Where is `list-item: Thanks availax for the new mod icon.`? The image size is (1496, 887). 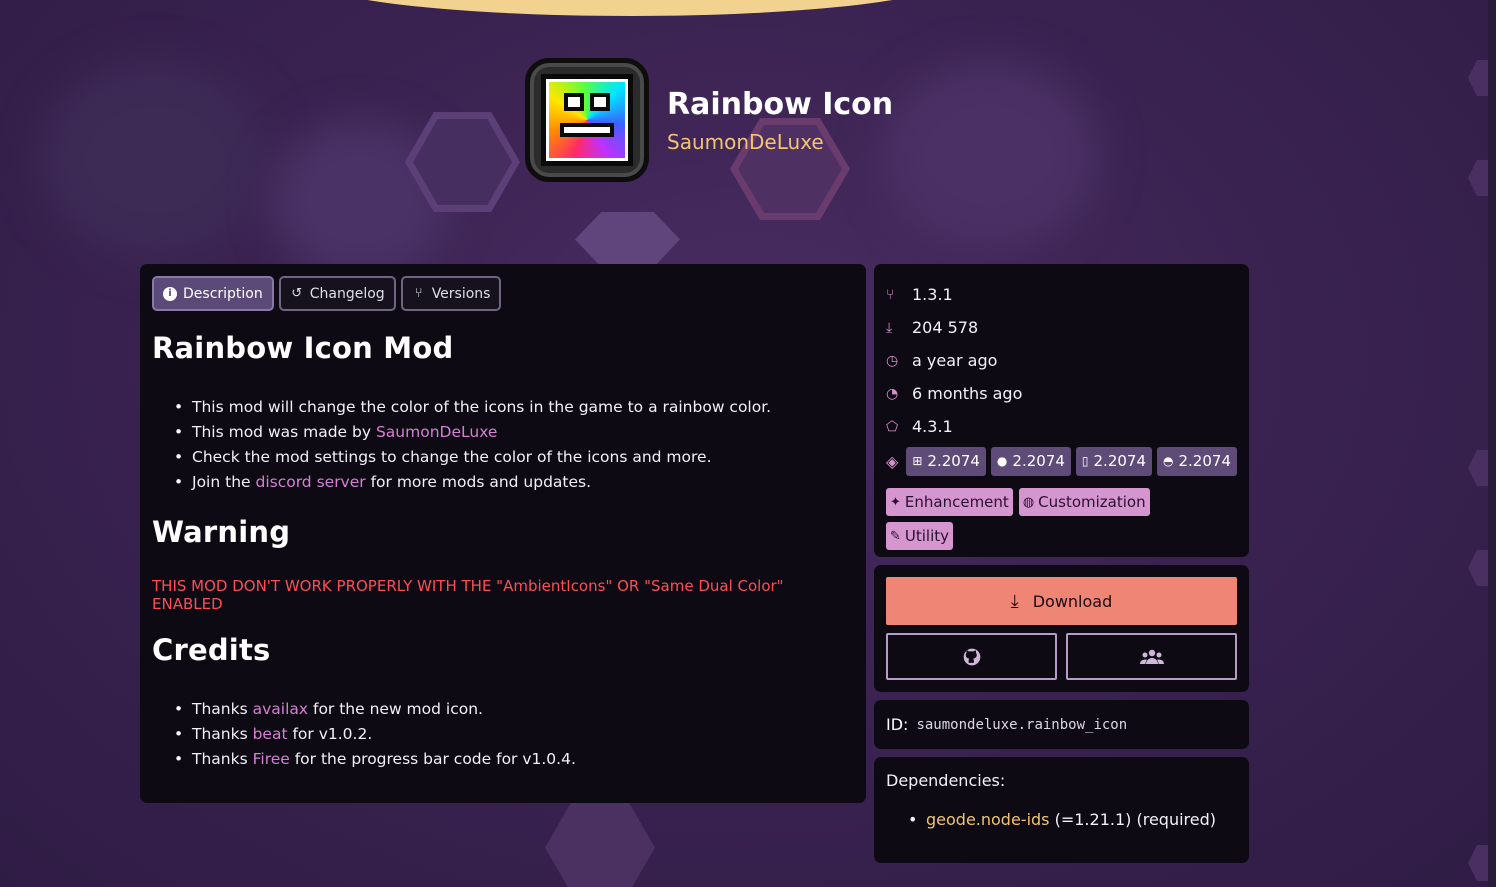
list-item: Thanks availax for the new mod icon. is located at coordinates (514, 709).